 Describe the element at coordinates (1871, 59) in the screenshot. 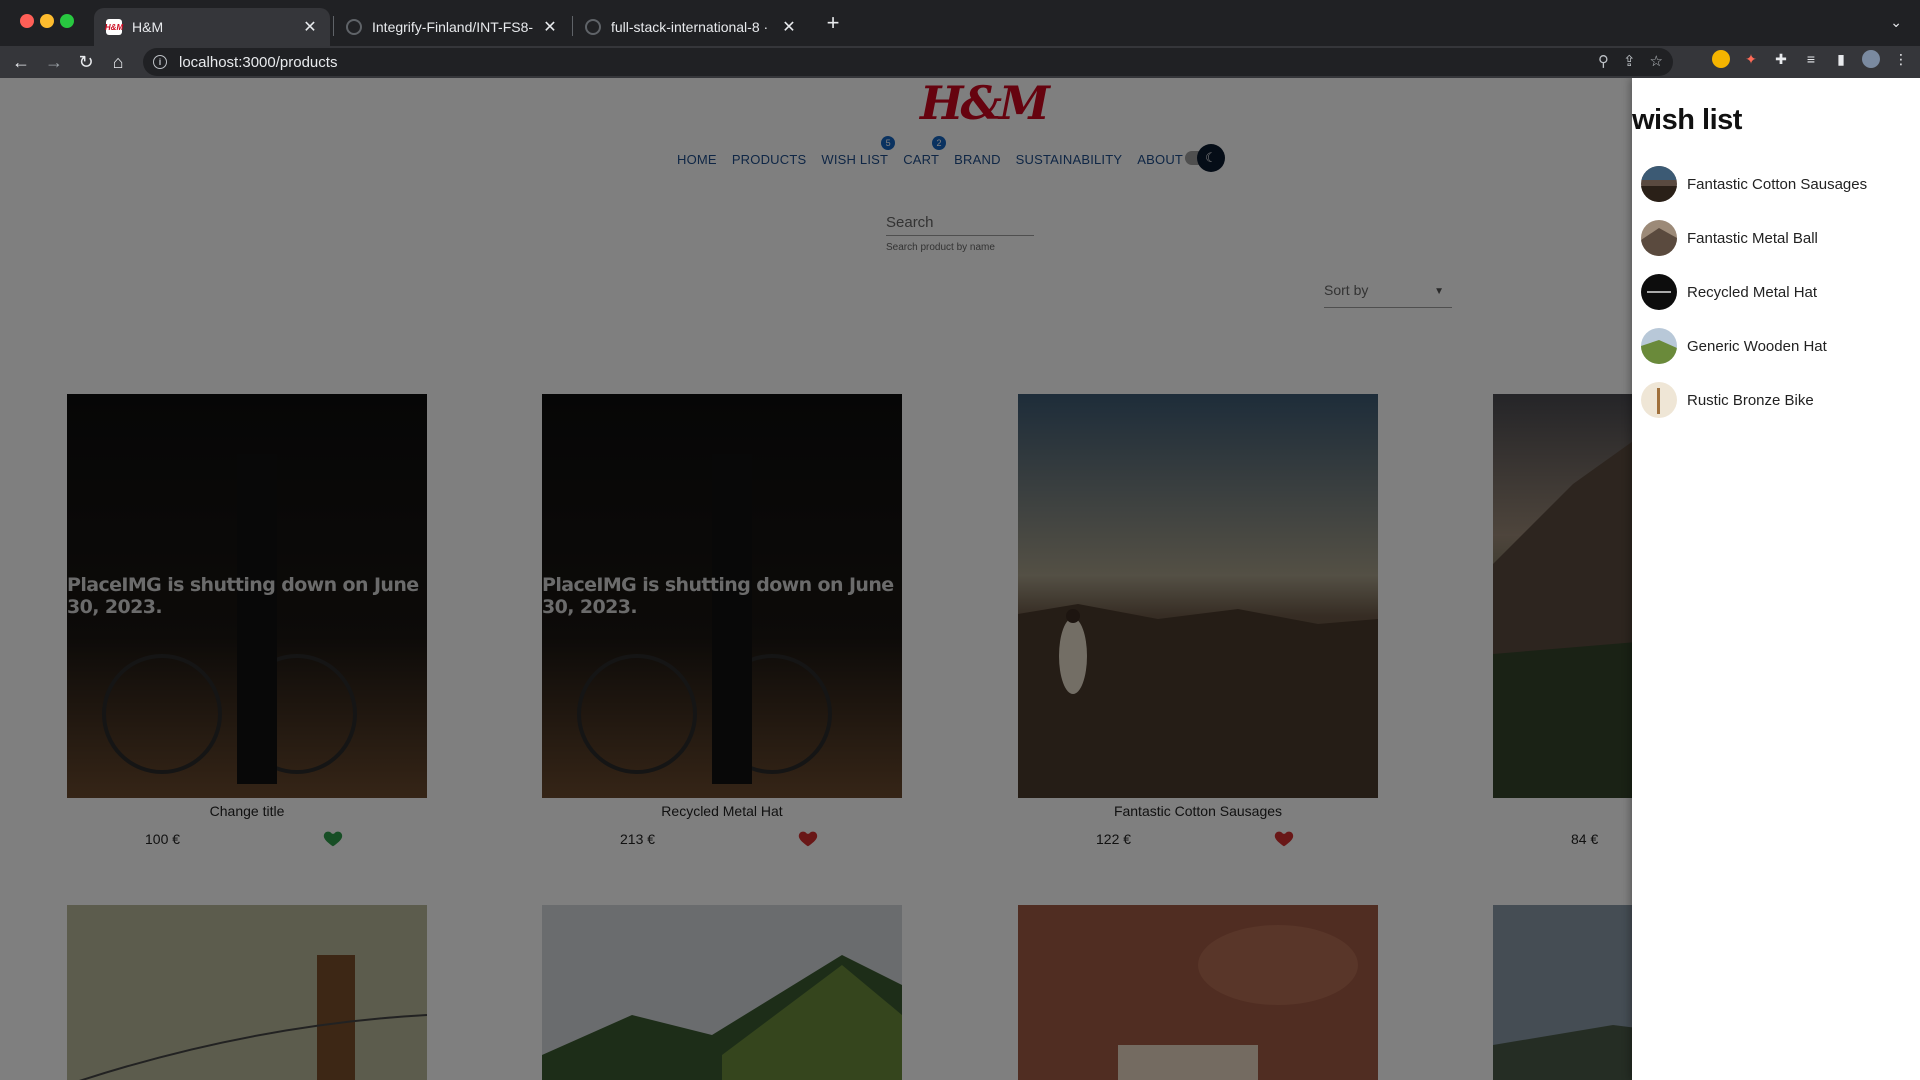

I see `profile-avatar-icon` at that location.